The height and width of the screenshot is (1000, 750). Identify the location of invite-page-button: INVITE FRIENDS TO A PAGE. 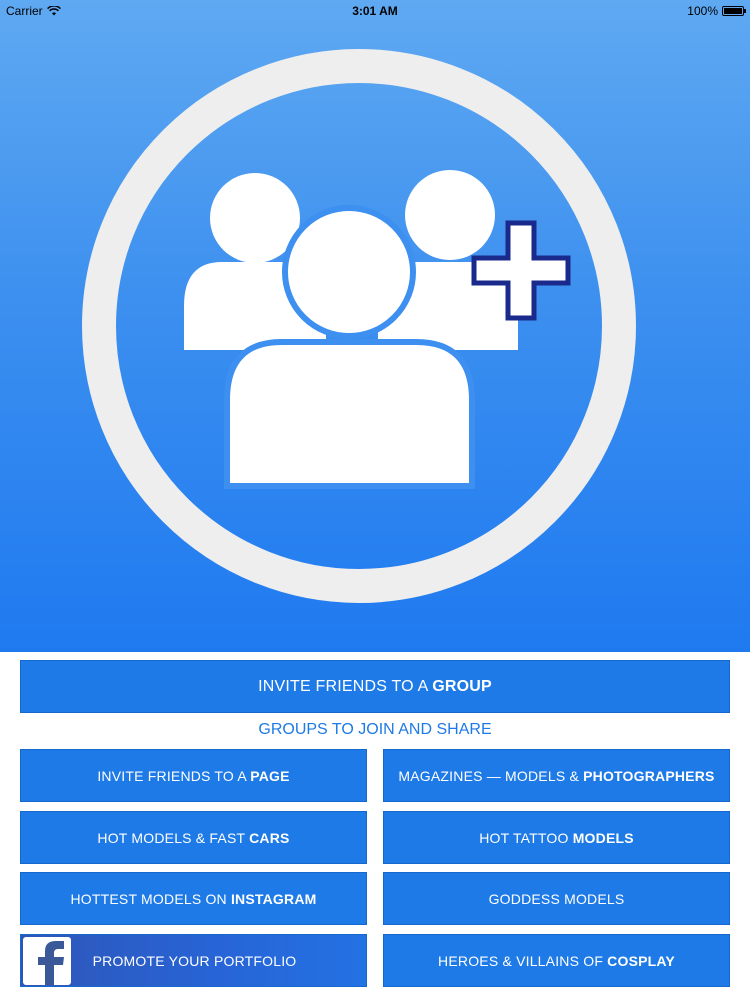
(193, 775).